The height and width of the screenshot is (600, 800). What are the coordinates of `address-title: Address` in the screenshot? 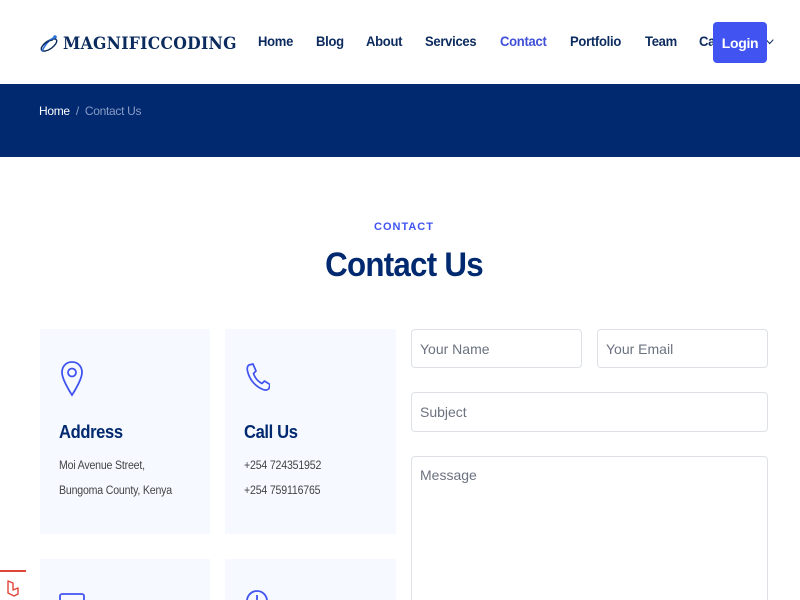 It's located at (91, 432).